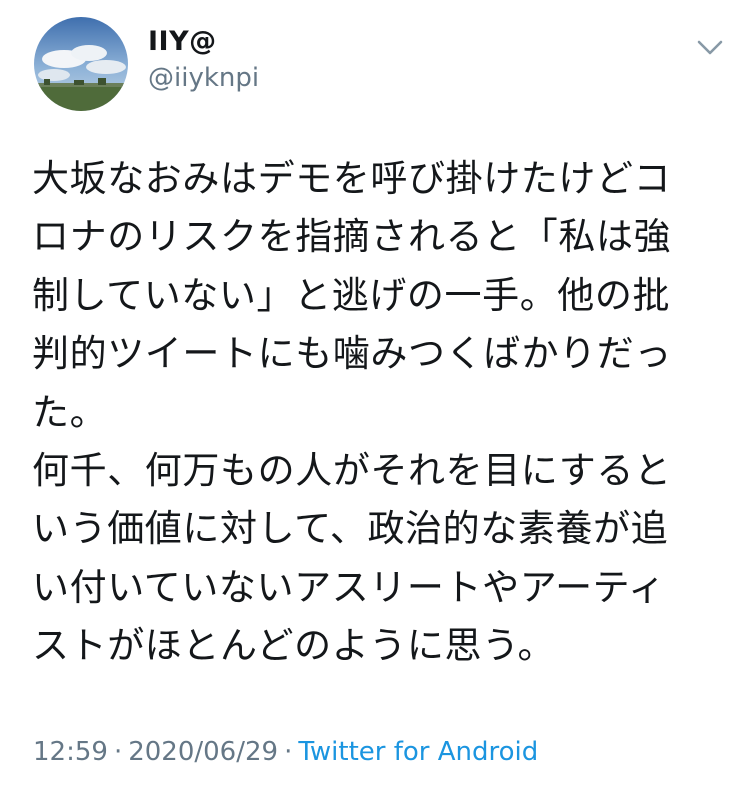 This screenshot has height=797, width=750. Describe the element at coordinates (351, 295) in the screenshot. I see `tweet-text-line: 制していない」と逃げの一手。他の批` at that location.